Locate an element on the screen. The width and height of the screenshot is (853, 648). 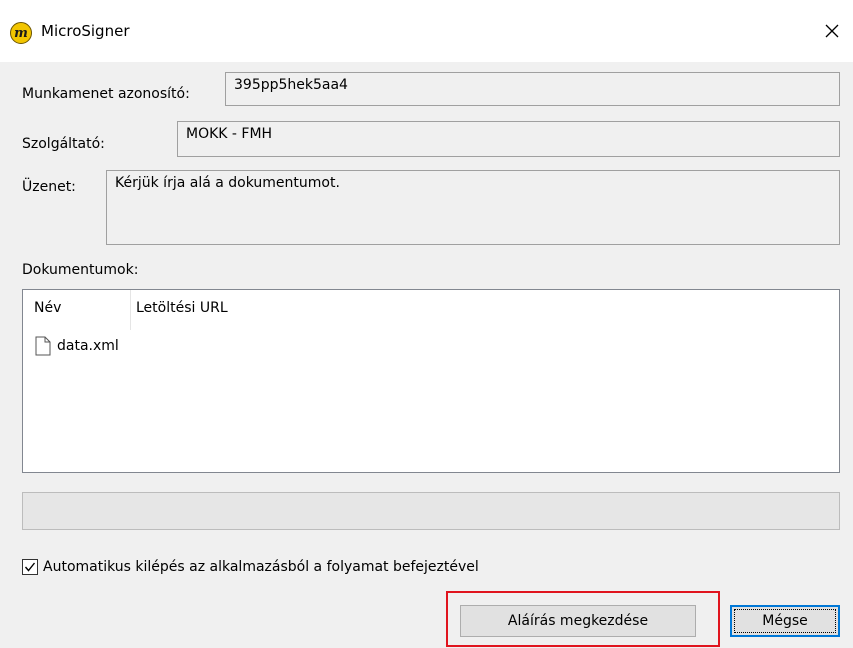
cancel-button: Mégse is located at coordinates (785, 621).